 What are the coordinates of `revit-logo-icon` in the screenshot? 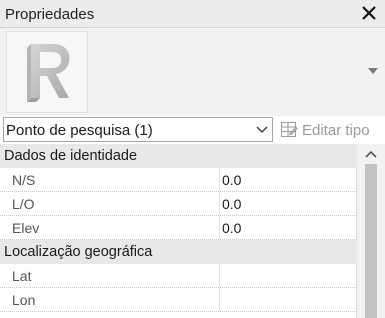 It's located at (47, 72).